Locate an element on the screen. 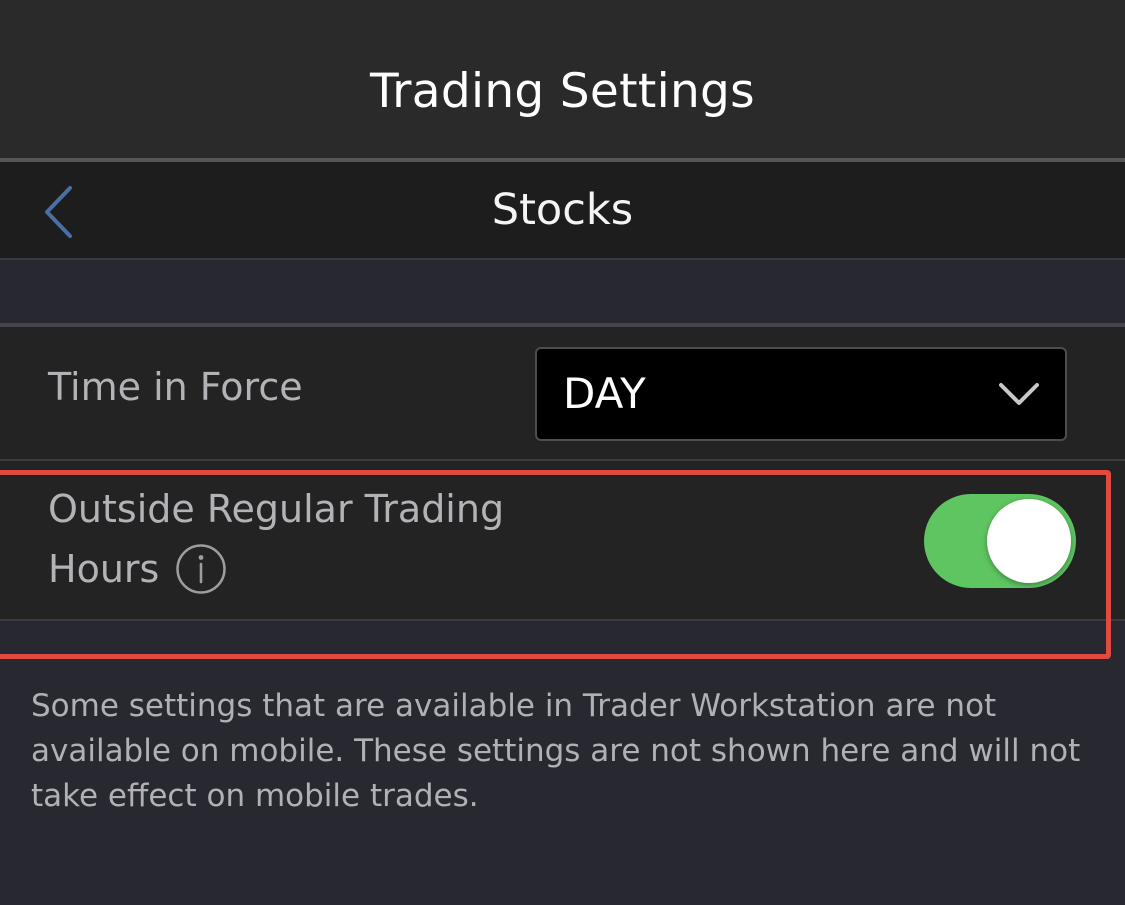  chevron-down-icon is located at coordinates (1019, 394).